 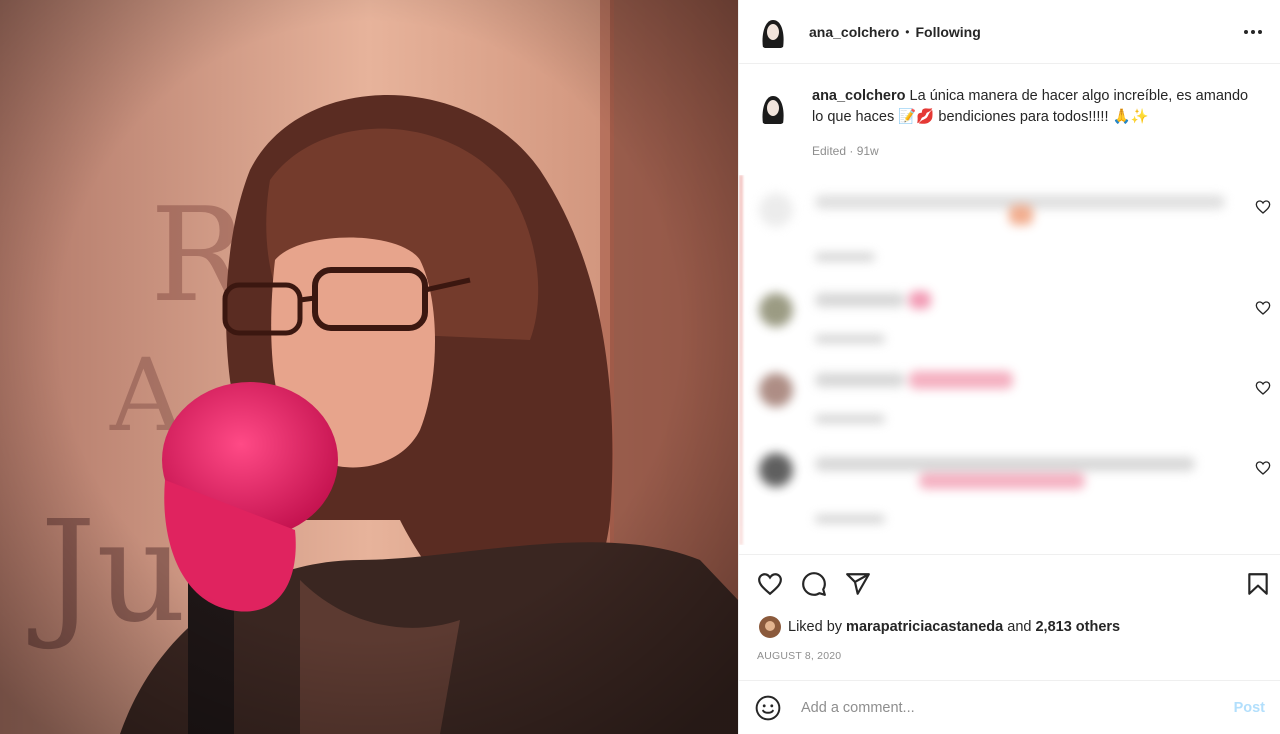 What do you see at coordinates (1019, 627) in the screenshot?
I see `liked-by-and: and` at bounding box center [1019, 627].